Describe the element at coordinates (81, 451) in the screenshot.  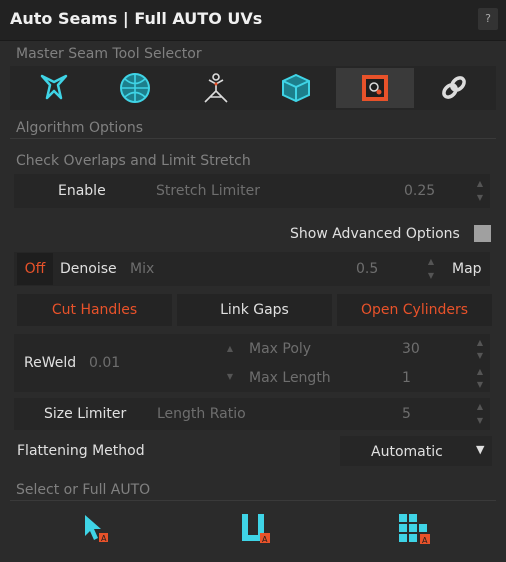
I see `flattening-method-label: Flattening Method` at that location.